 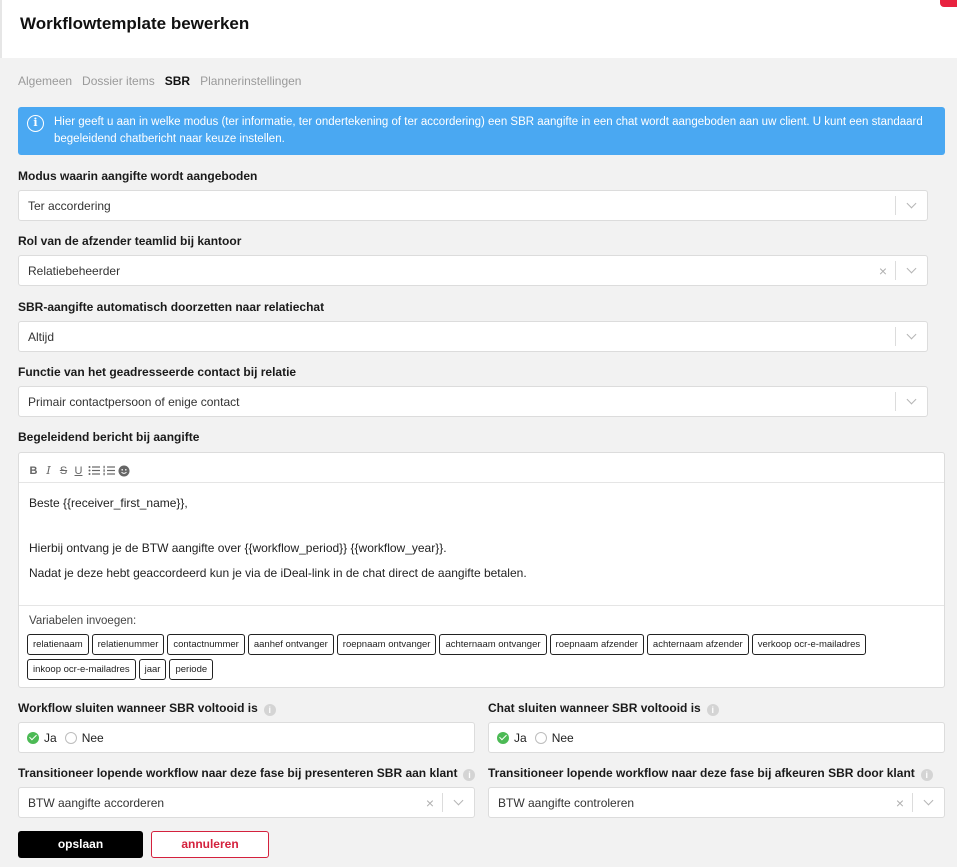 I want to click on workflow-sluiten-ja-radio: Ja, so click(x=42, y=738).